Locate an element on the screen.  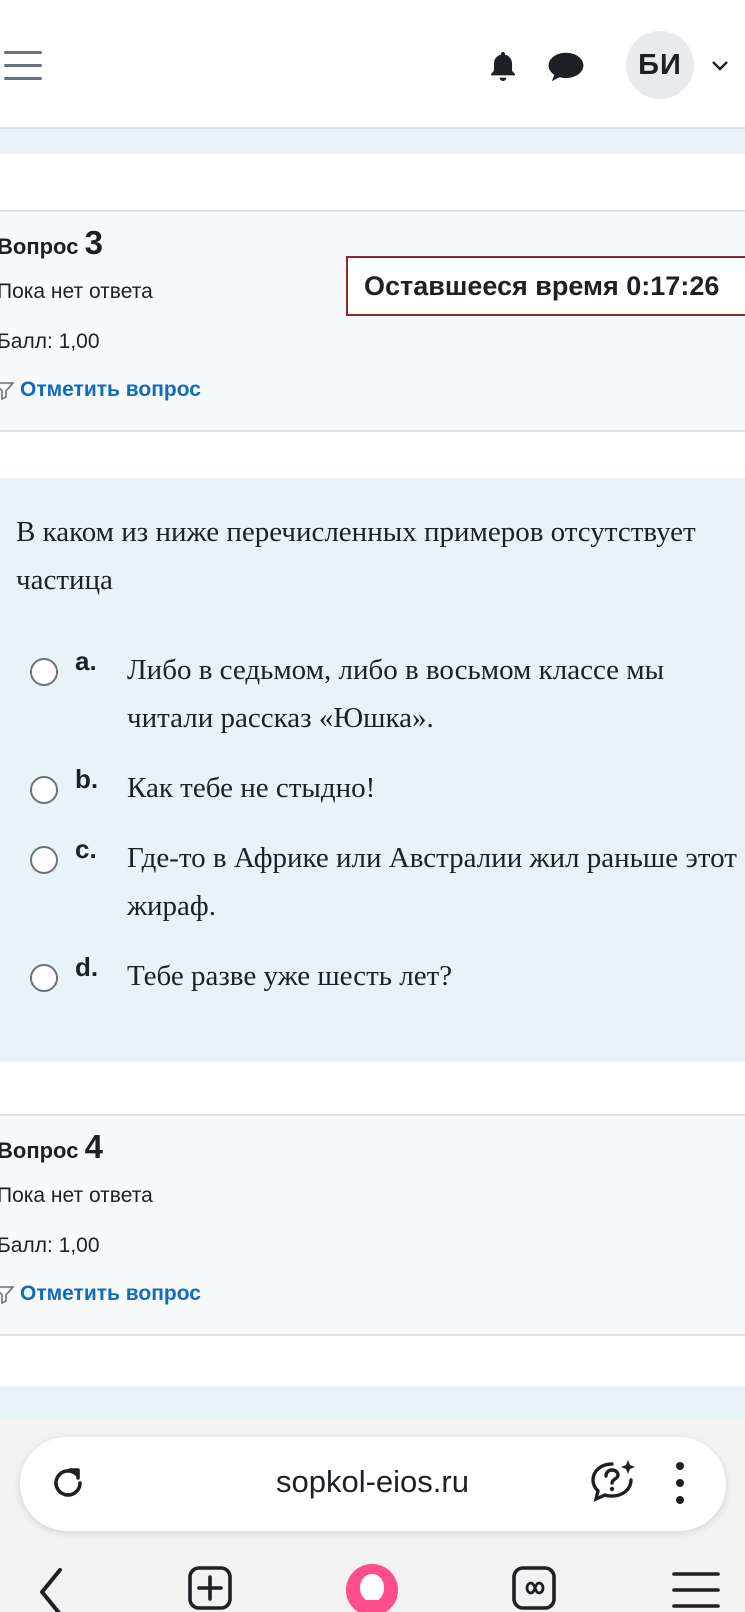
back-icon is located at coordinates (56, 1586).